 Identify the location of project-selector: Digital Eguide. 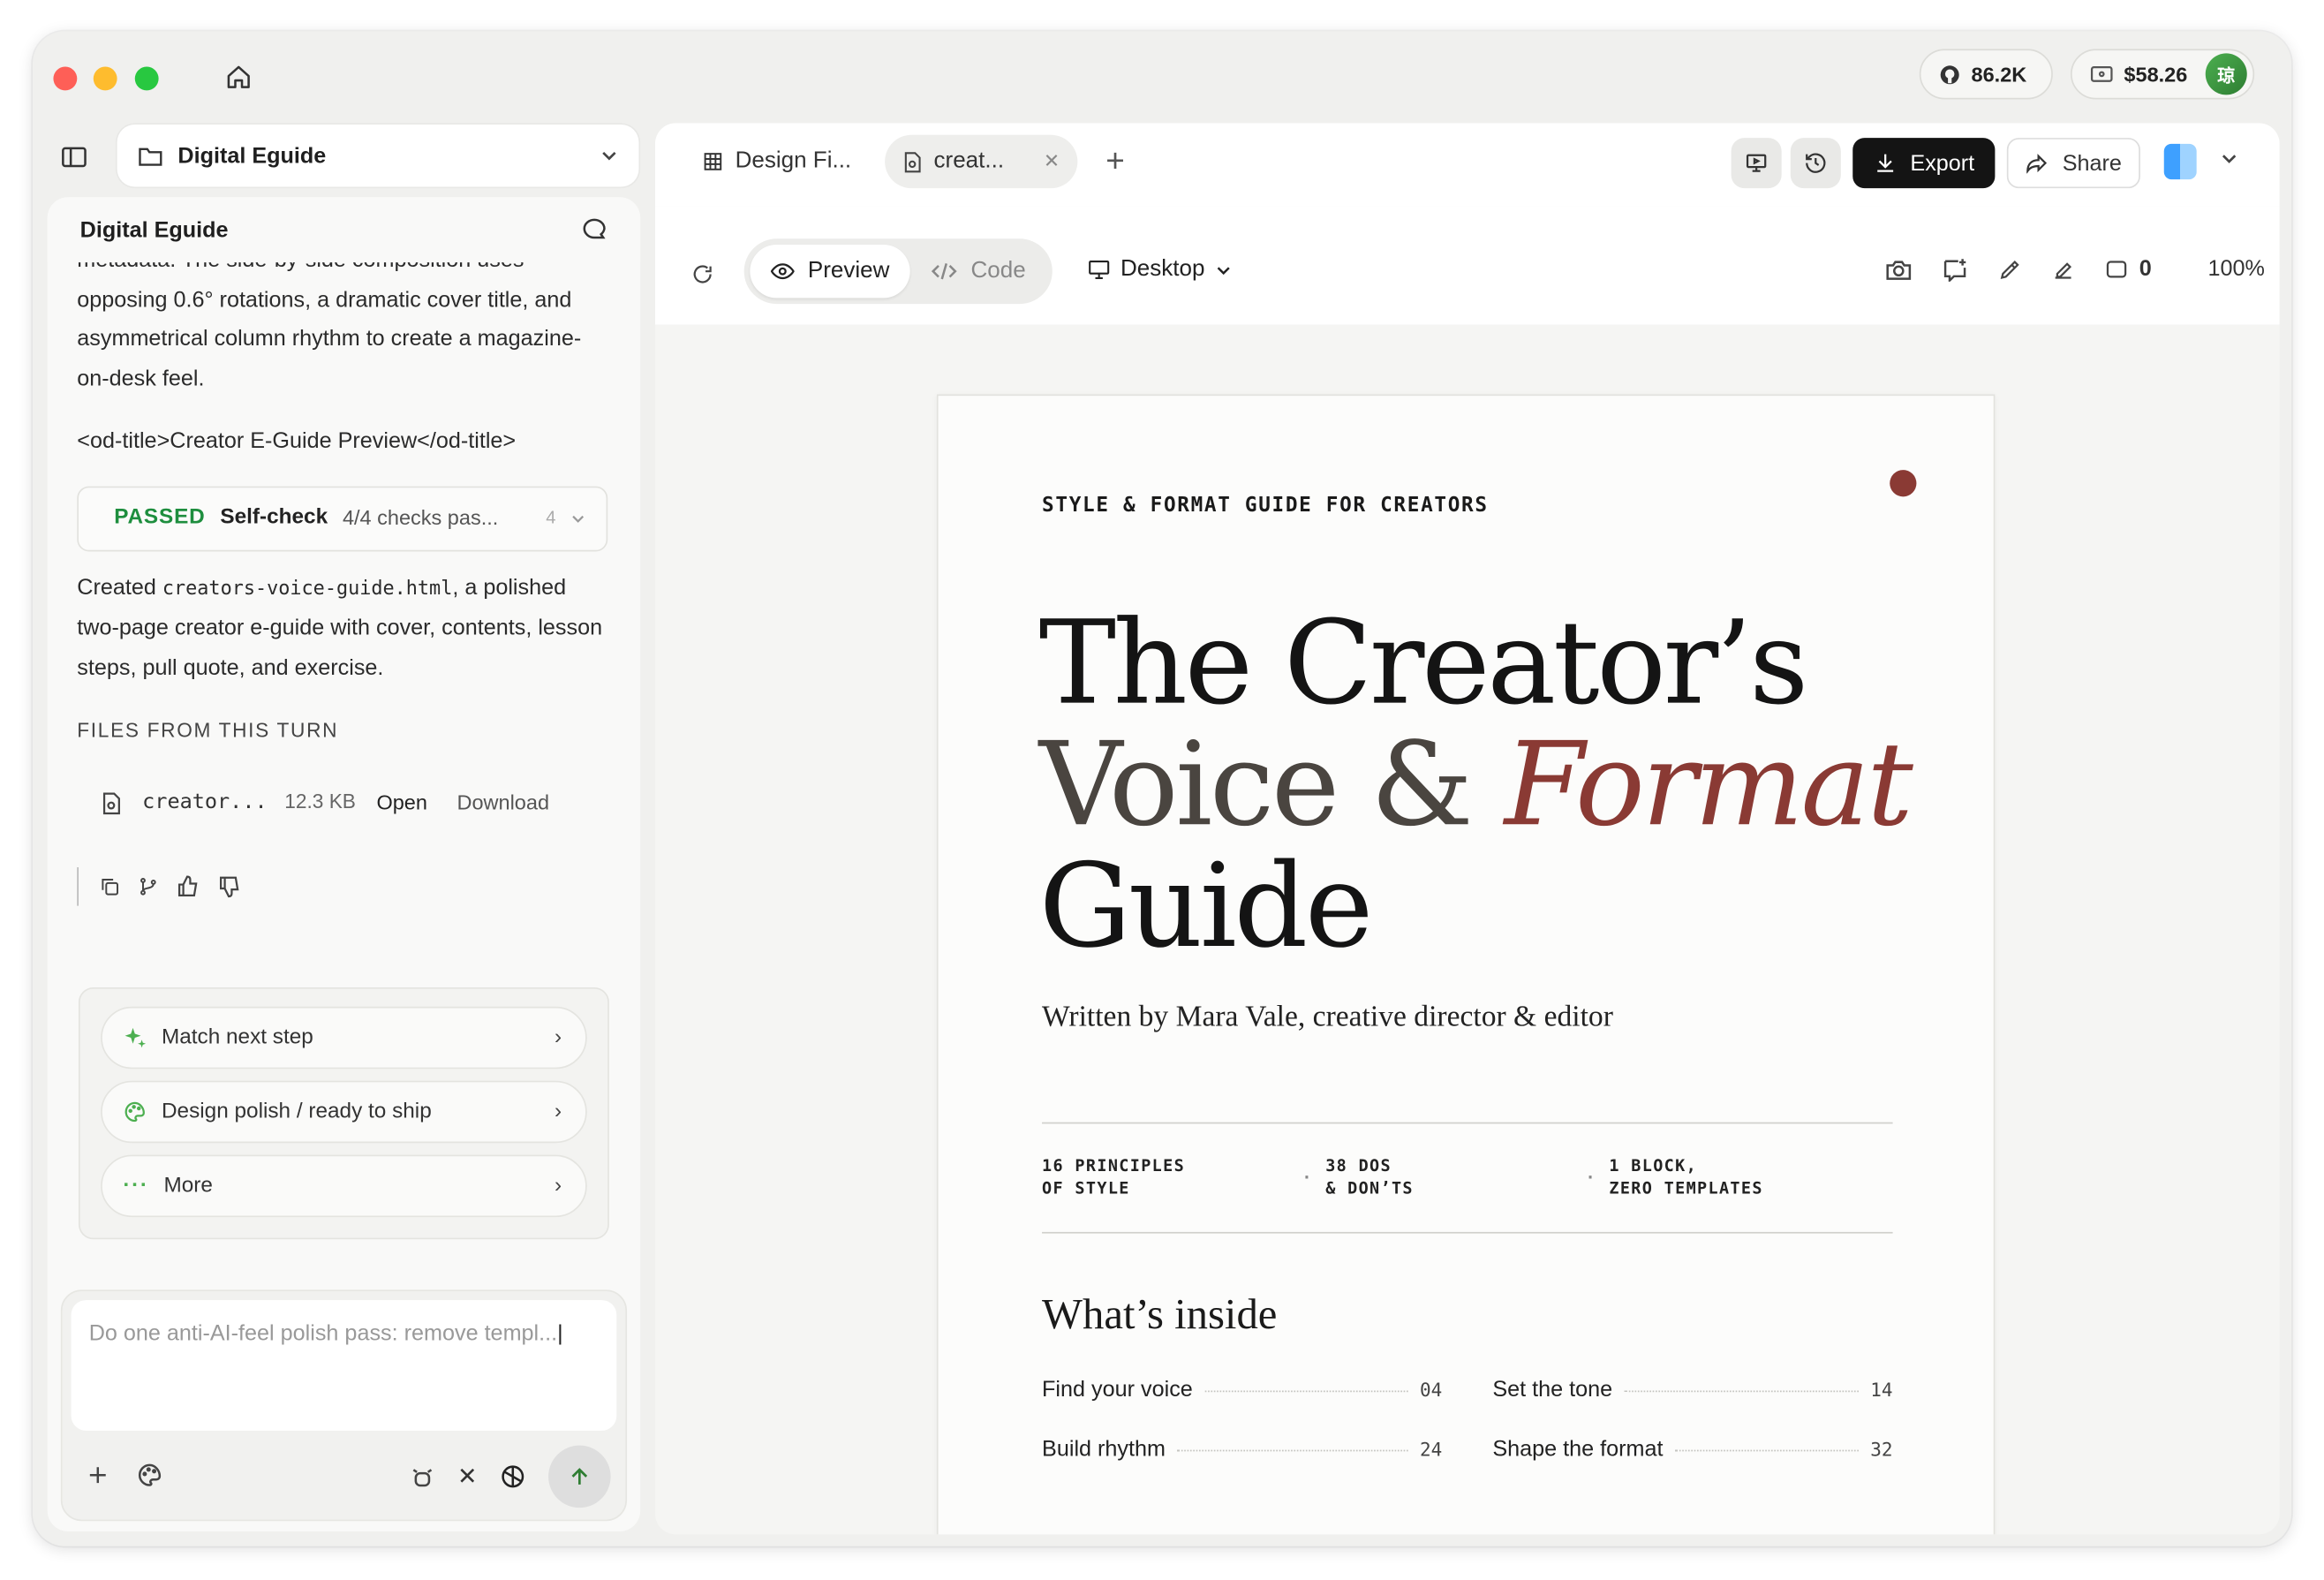
(378, 156).